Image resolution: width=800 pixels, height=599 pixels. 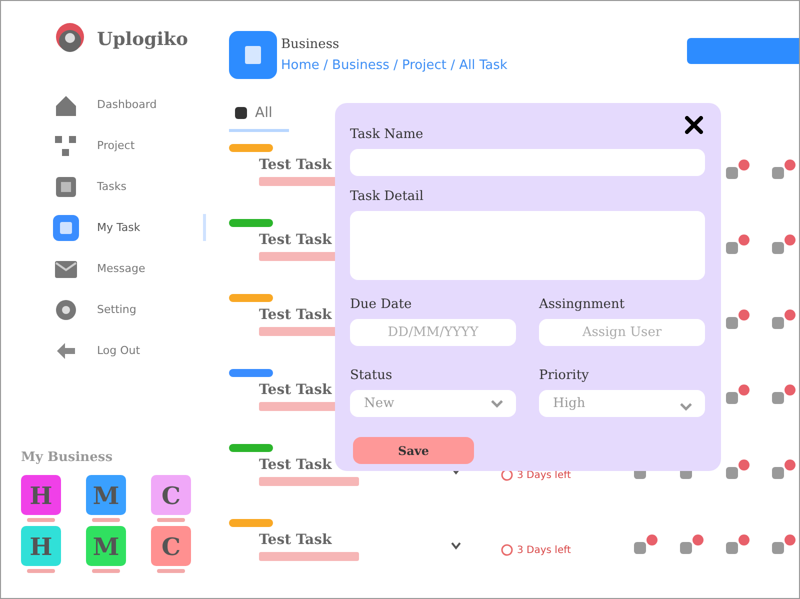 I want to click on caret-icon, so click(x=456, y=546).